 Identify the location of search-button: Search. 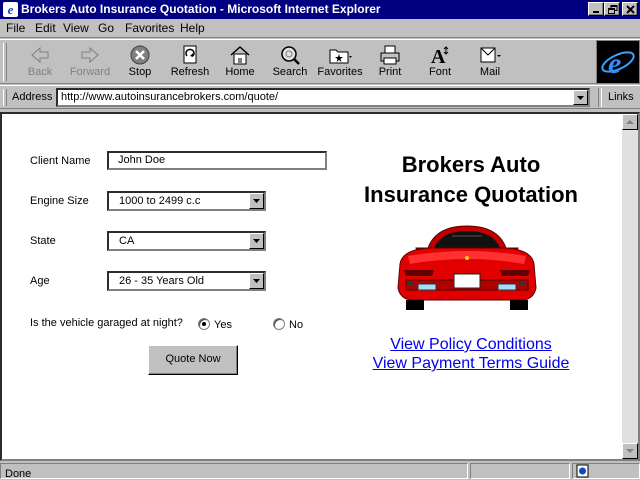
(290, 62).